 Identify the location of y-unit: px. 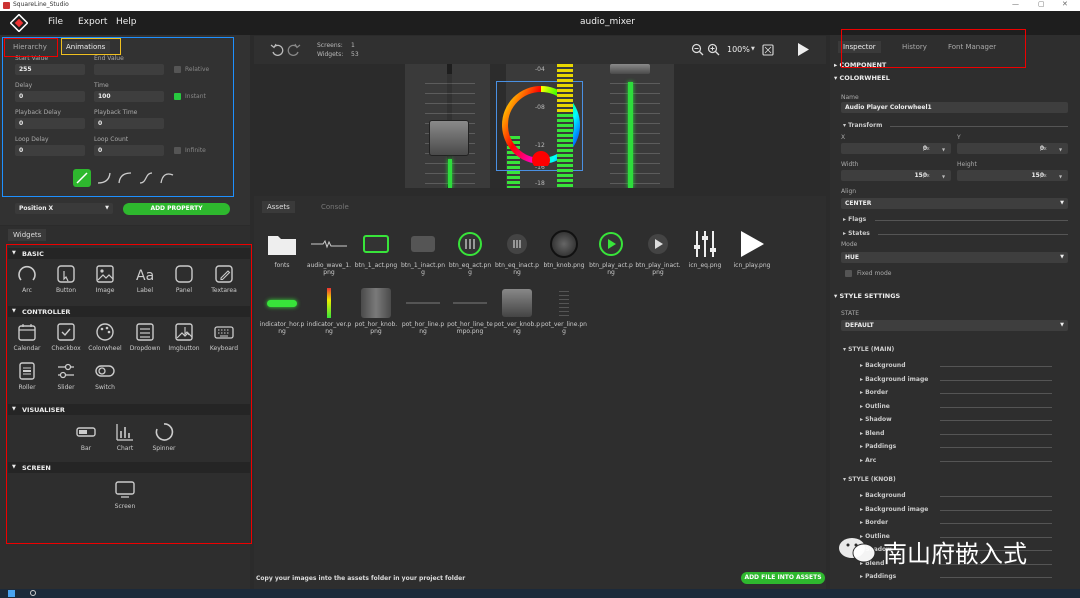
(1043, 149).